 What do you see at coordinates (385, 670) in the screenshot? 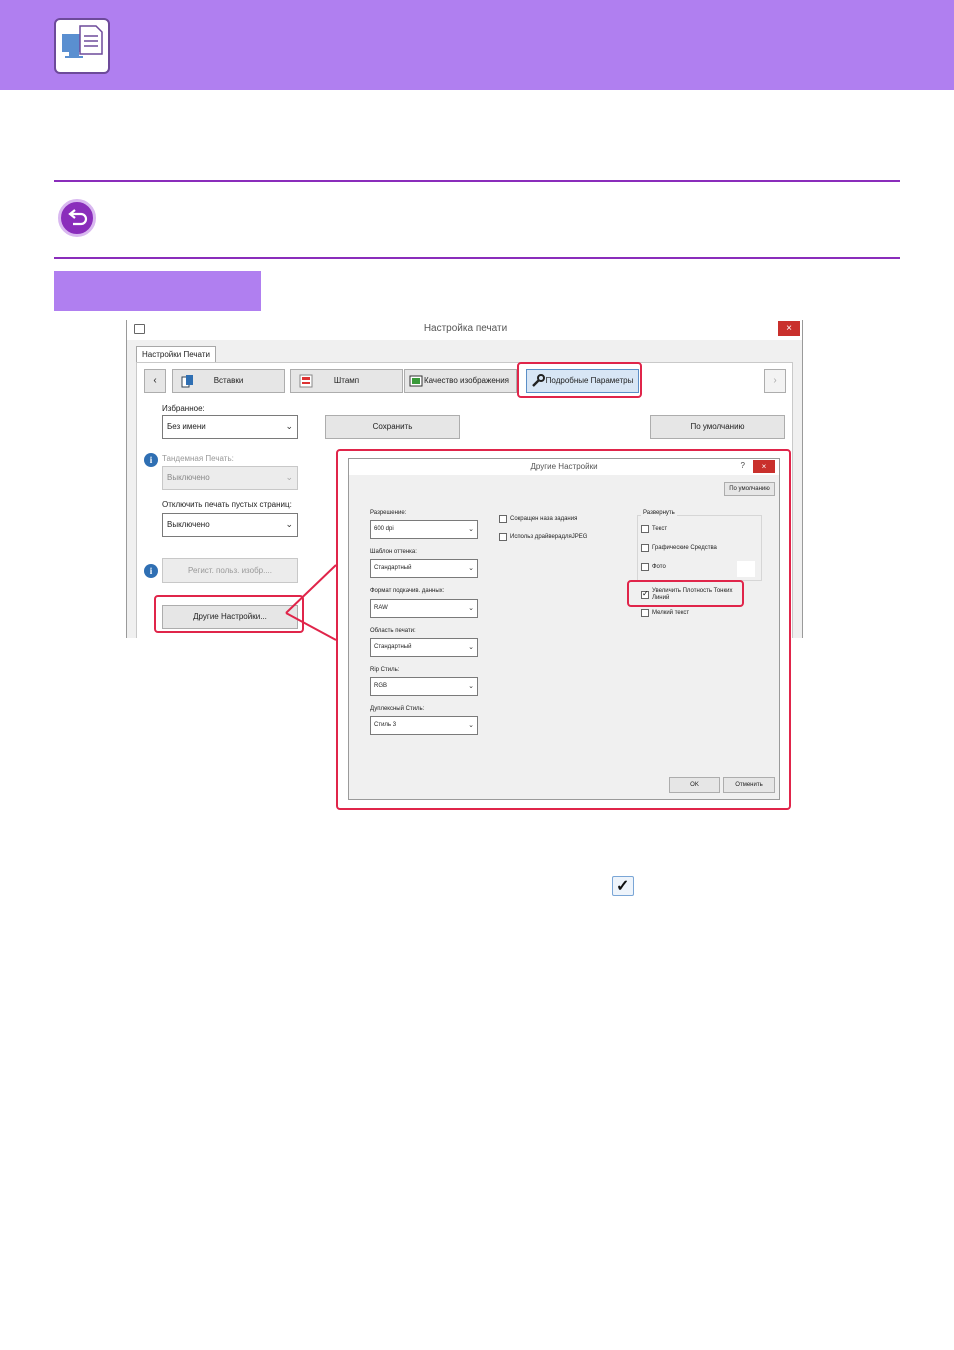
I see `rip-label: Rip Стиль:` at bounding box center [385, 670].